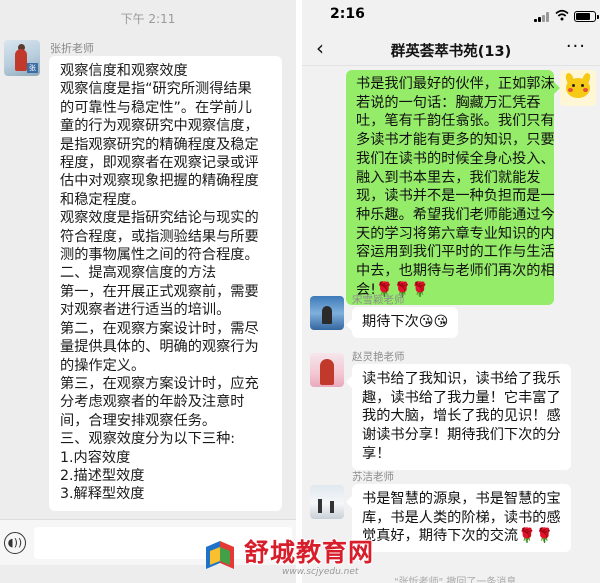 Image resolution: width=600 pixels, height=583 pixels. Describe the element at coordinates (455, 271) in the screenshot. I see `message-line: 中去，也期待与老师们再次的相` at that location.